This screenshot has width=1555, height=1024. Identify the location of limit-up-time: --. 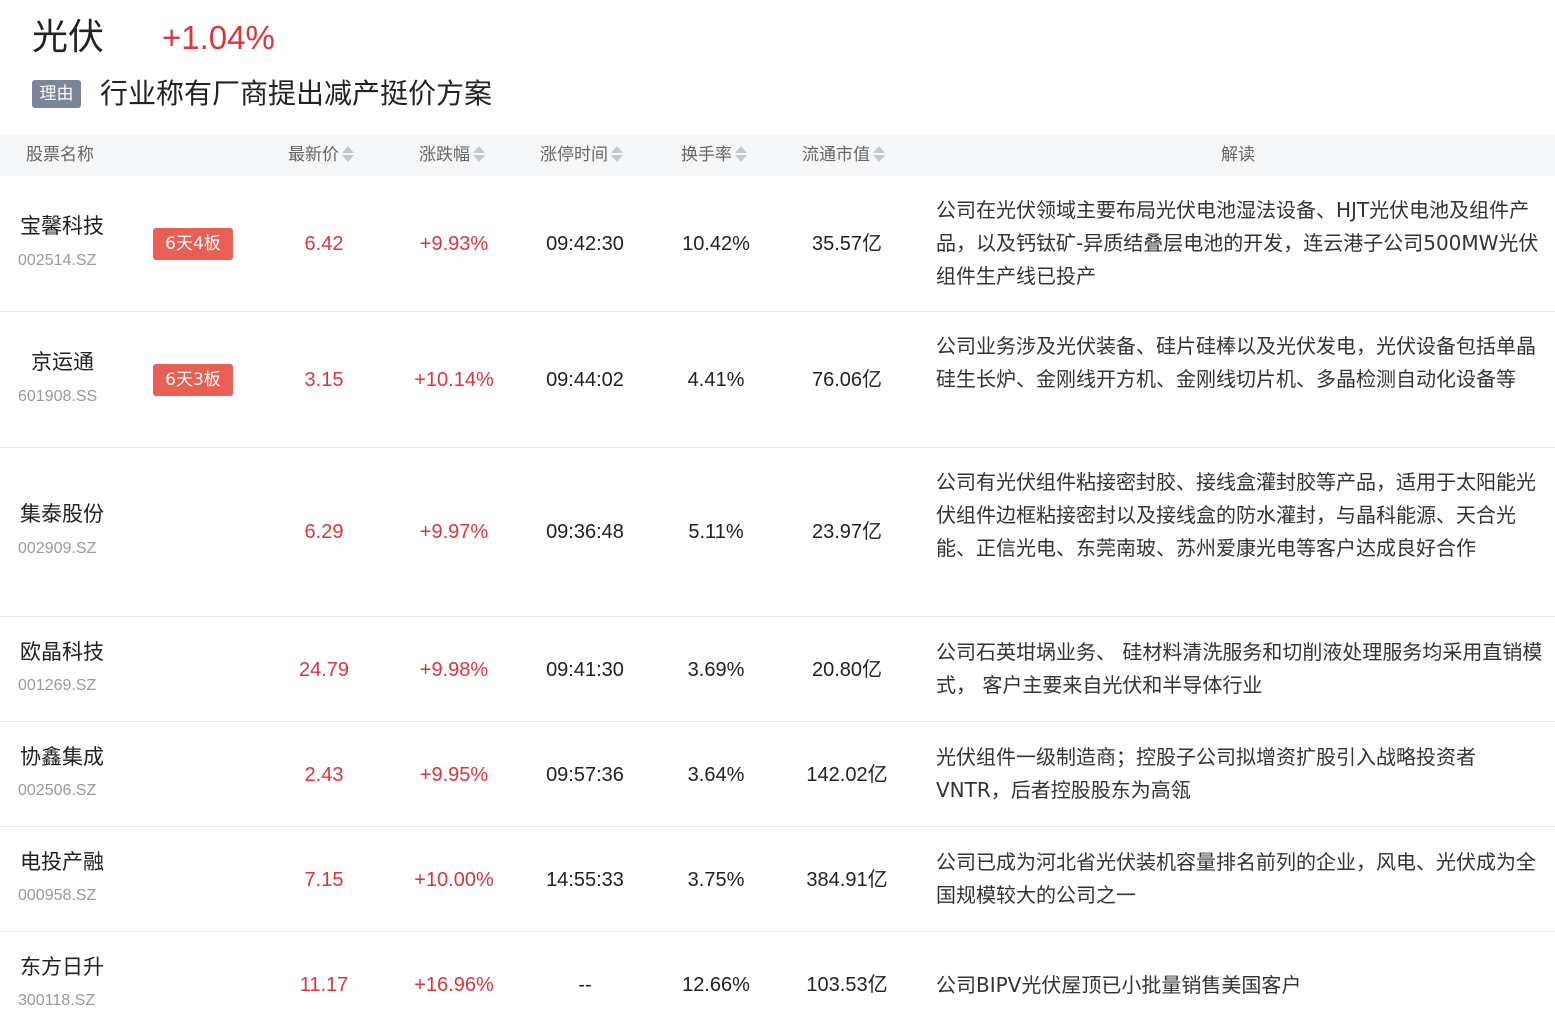
(585, 985).